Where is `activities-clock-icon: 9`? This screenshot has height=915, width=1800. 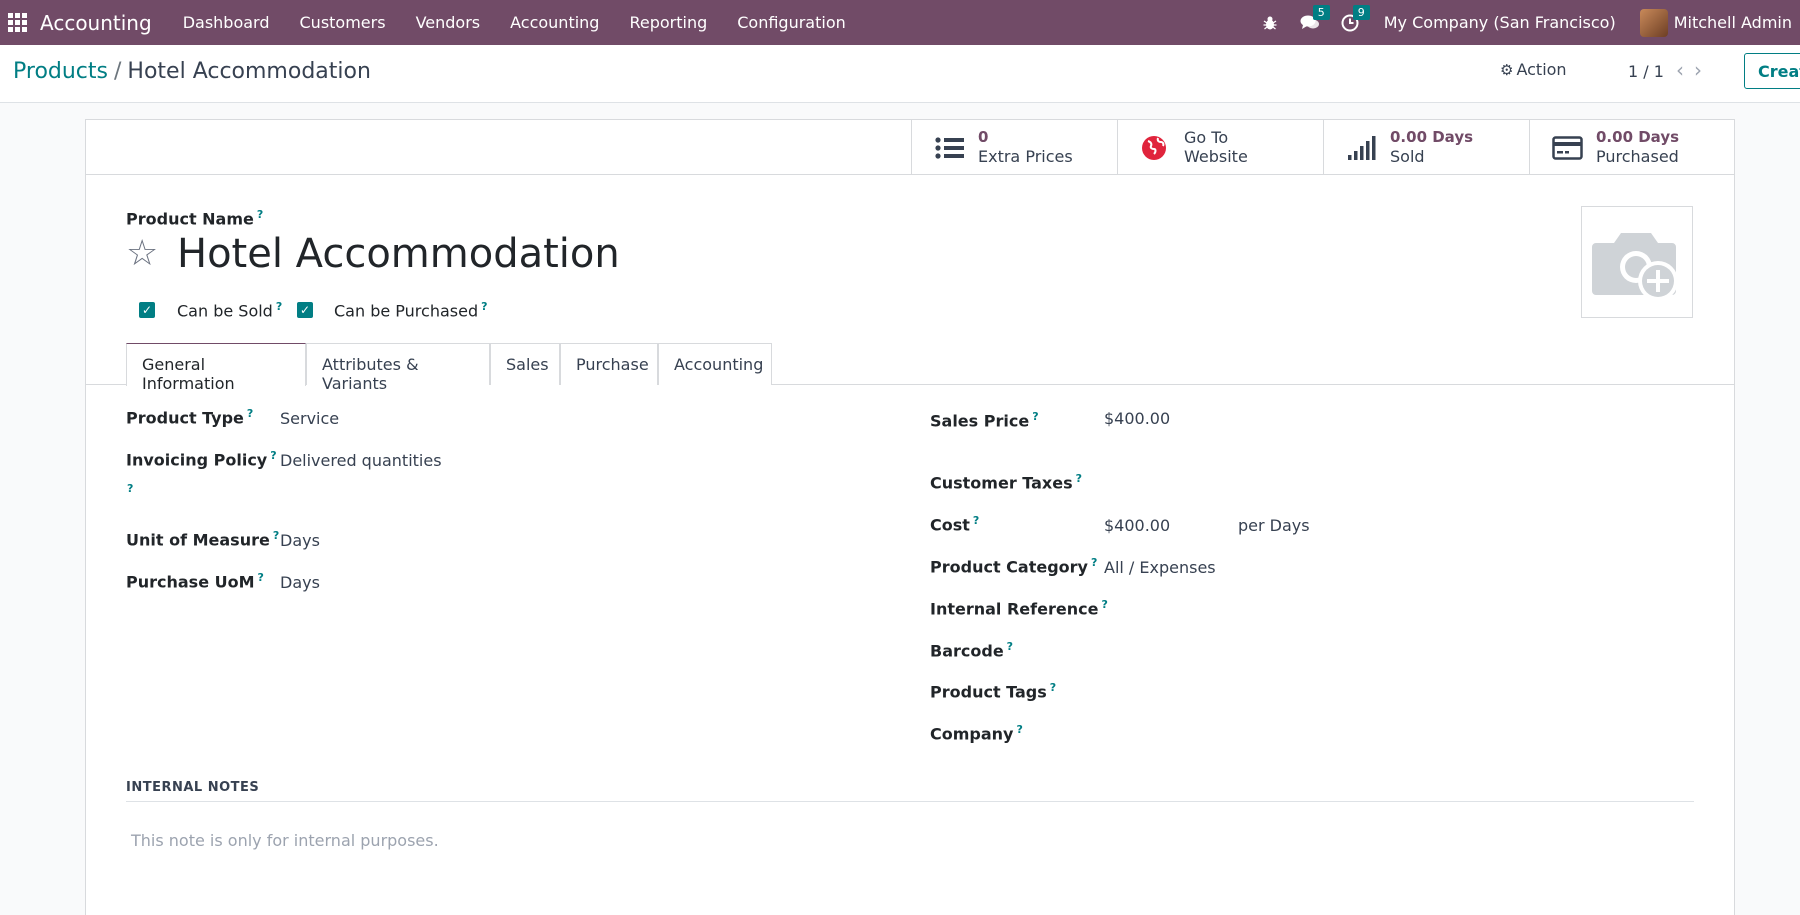
activities-clock-icon: 9 is located at coordinates (1350, 22).